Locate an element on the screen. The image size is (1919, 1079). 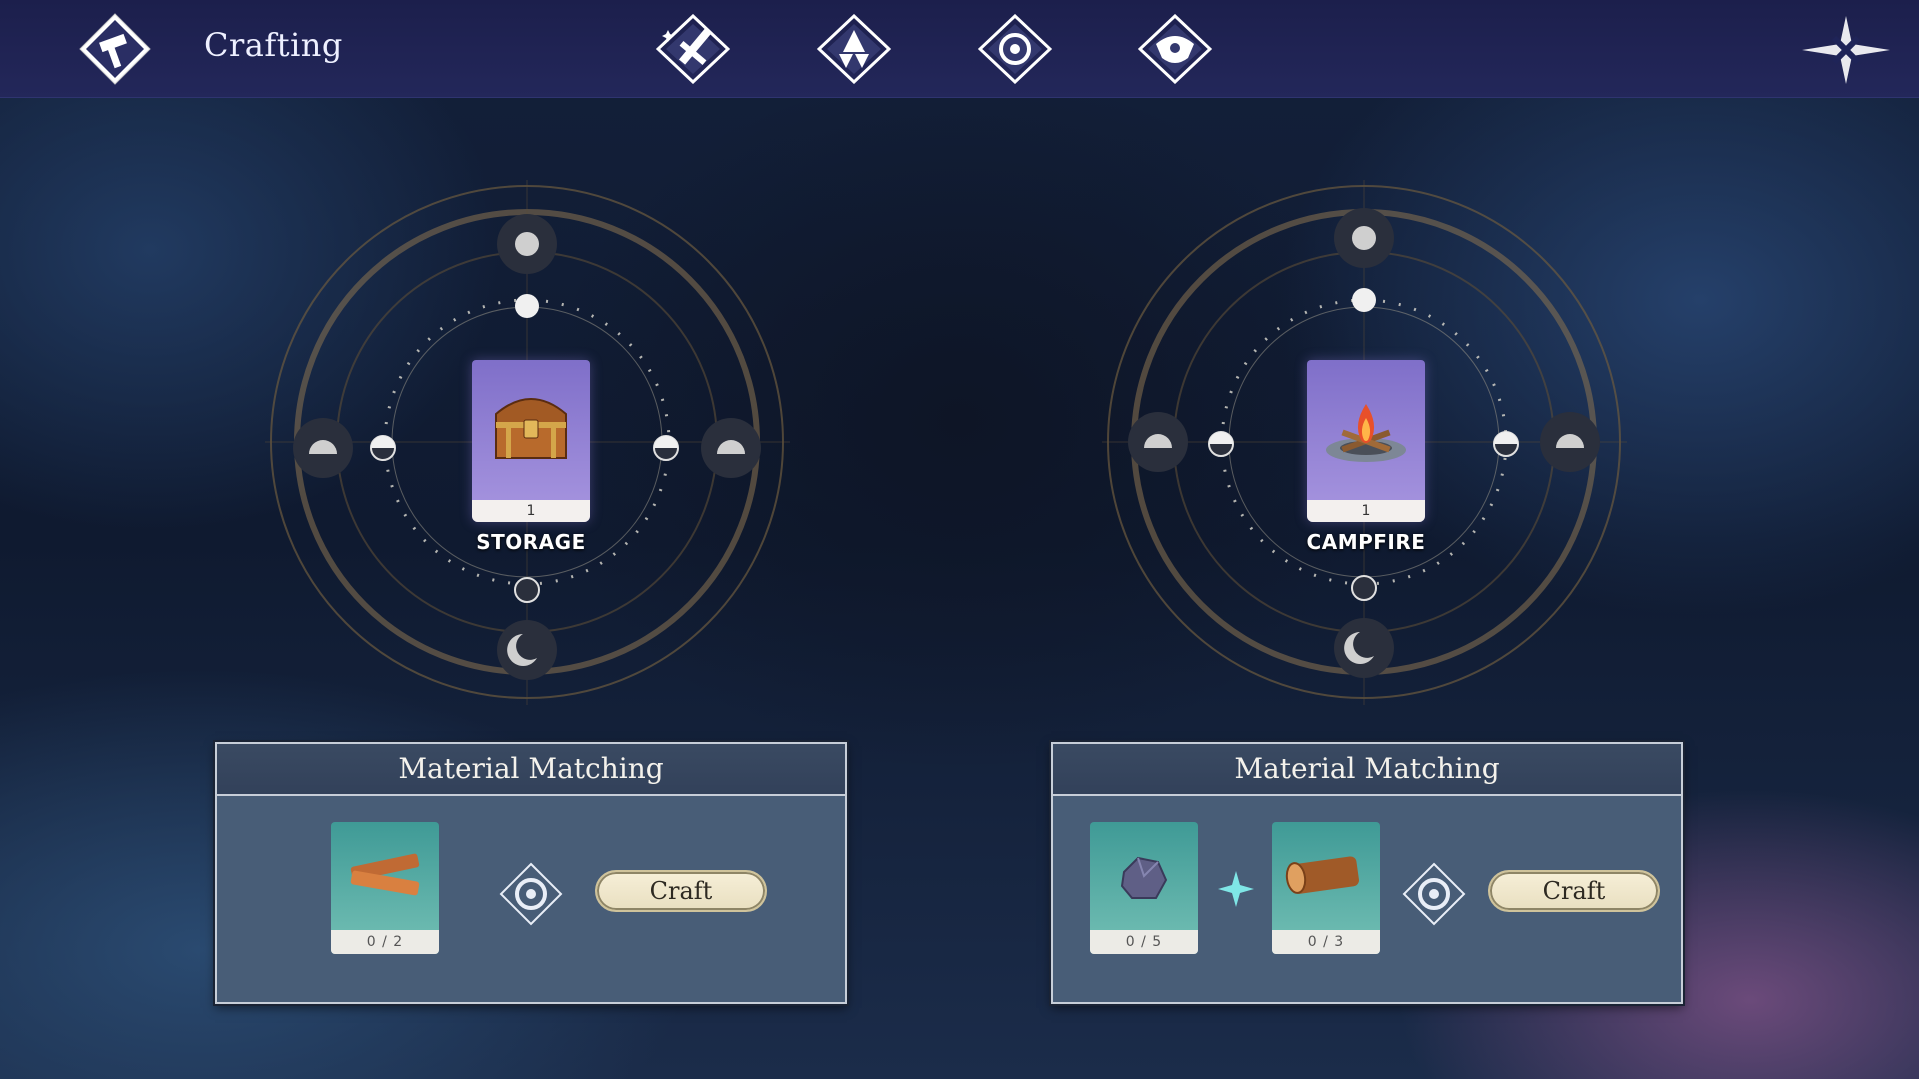
log-icon is located at coordinates (1326, 879).